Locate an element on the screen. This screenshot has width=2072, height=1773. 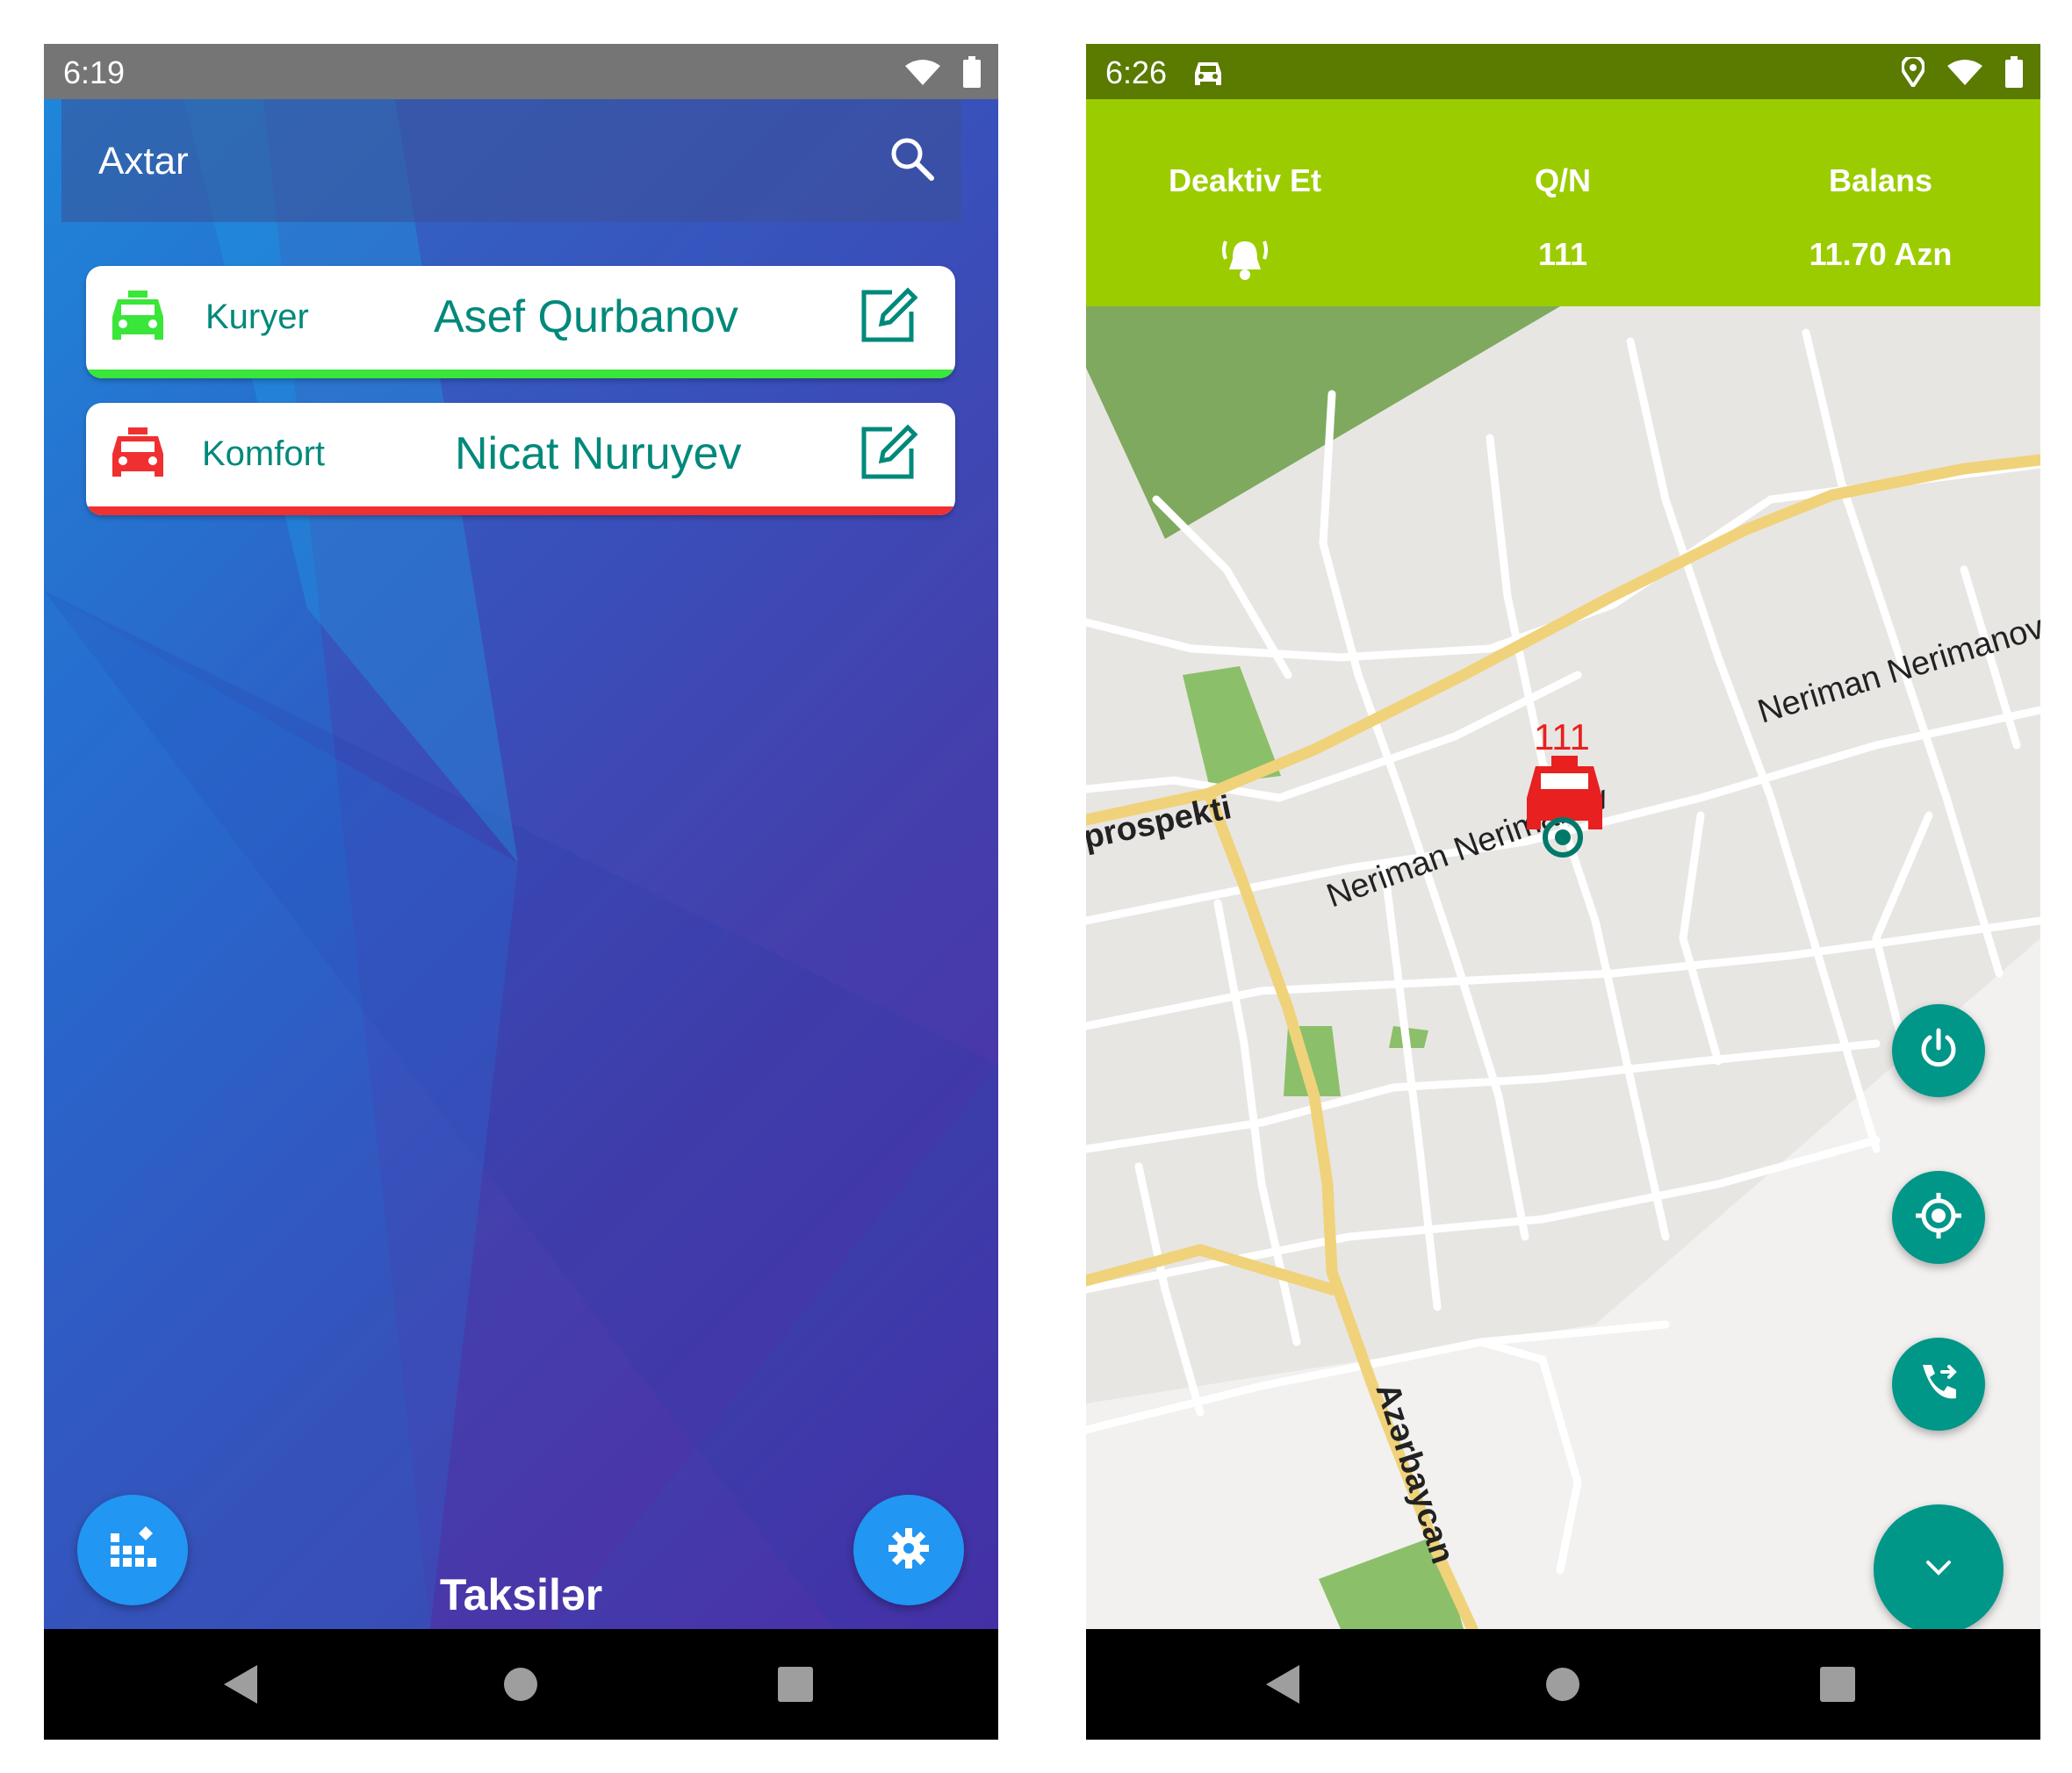
search-icon is located at coordinates (912, 161).